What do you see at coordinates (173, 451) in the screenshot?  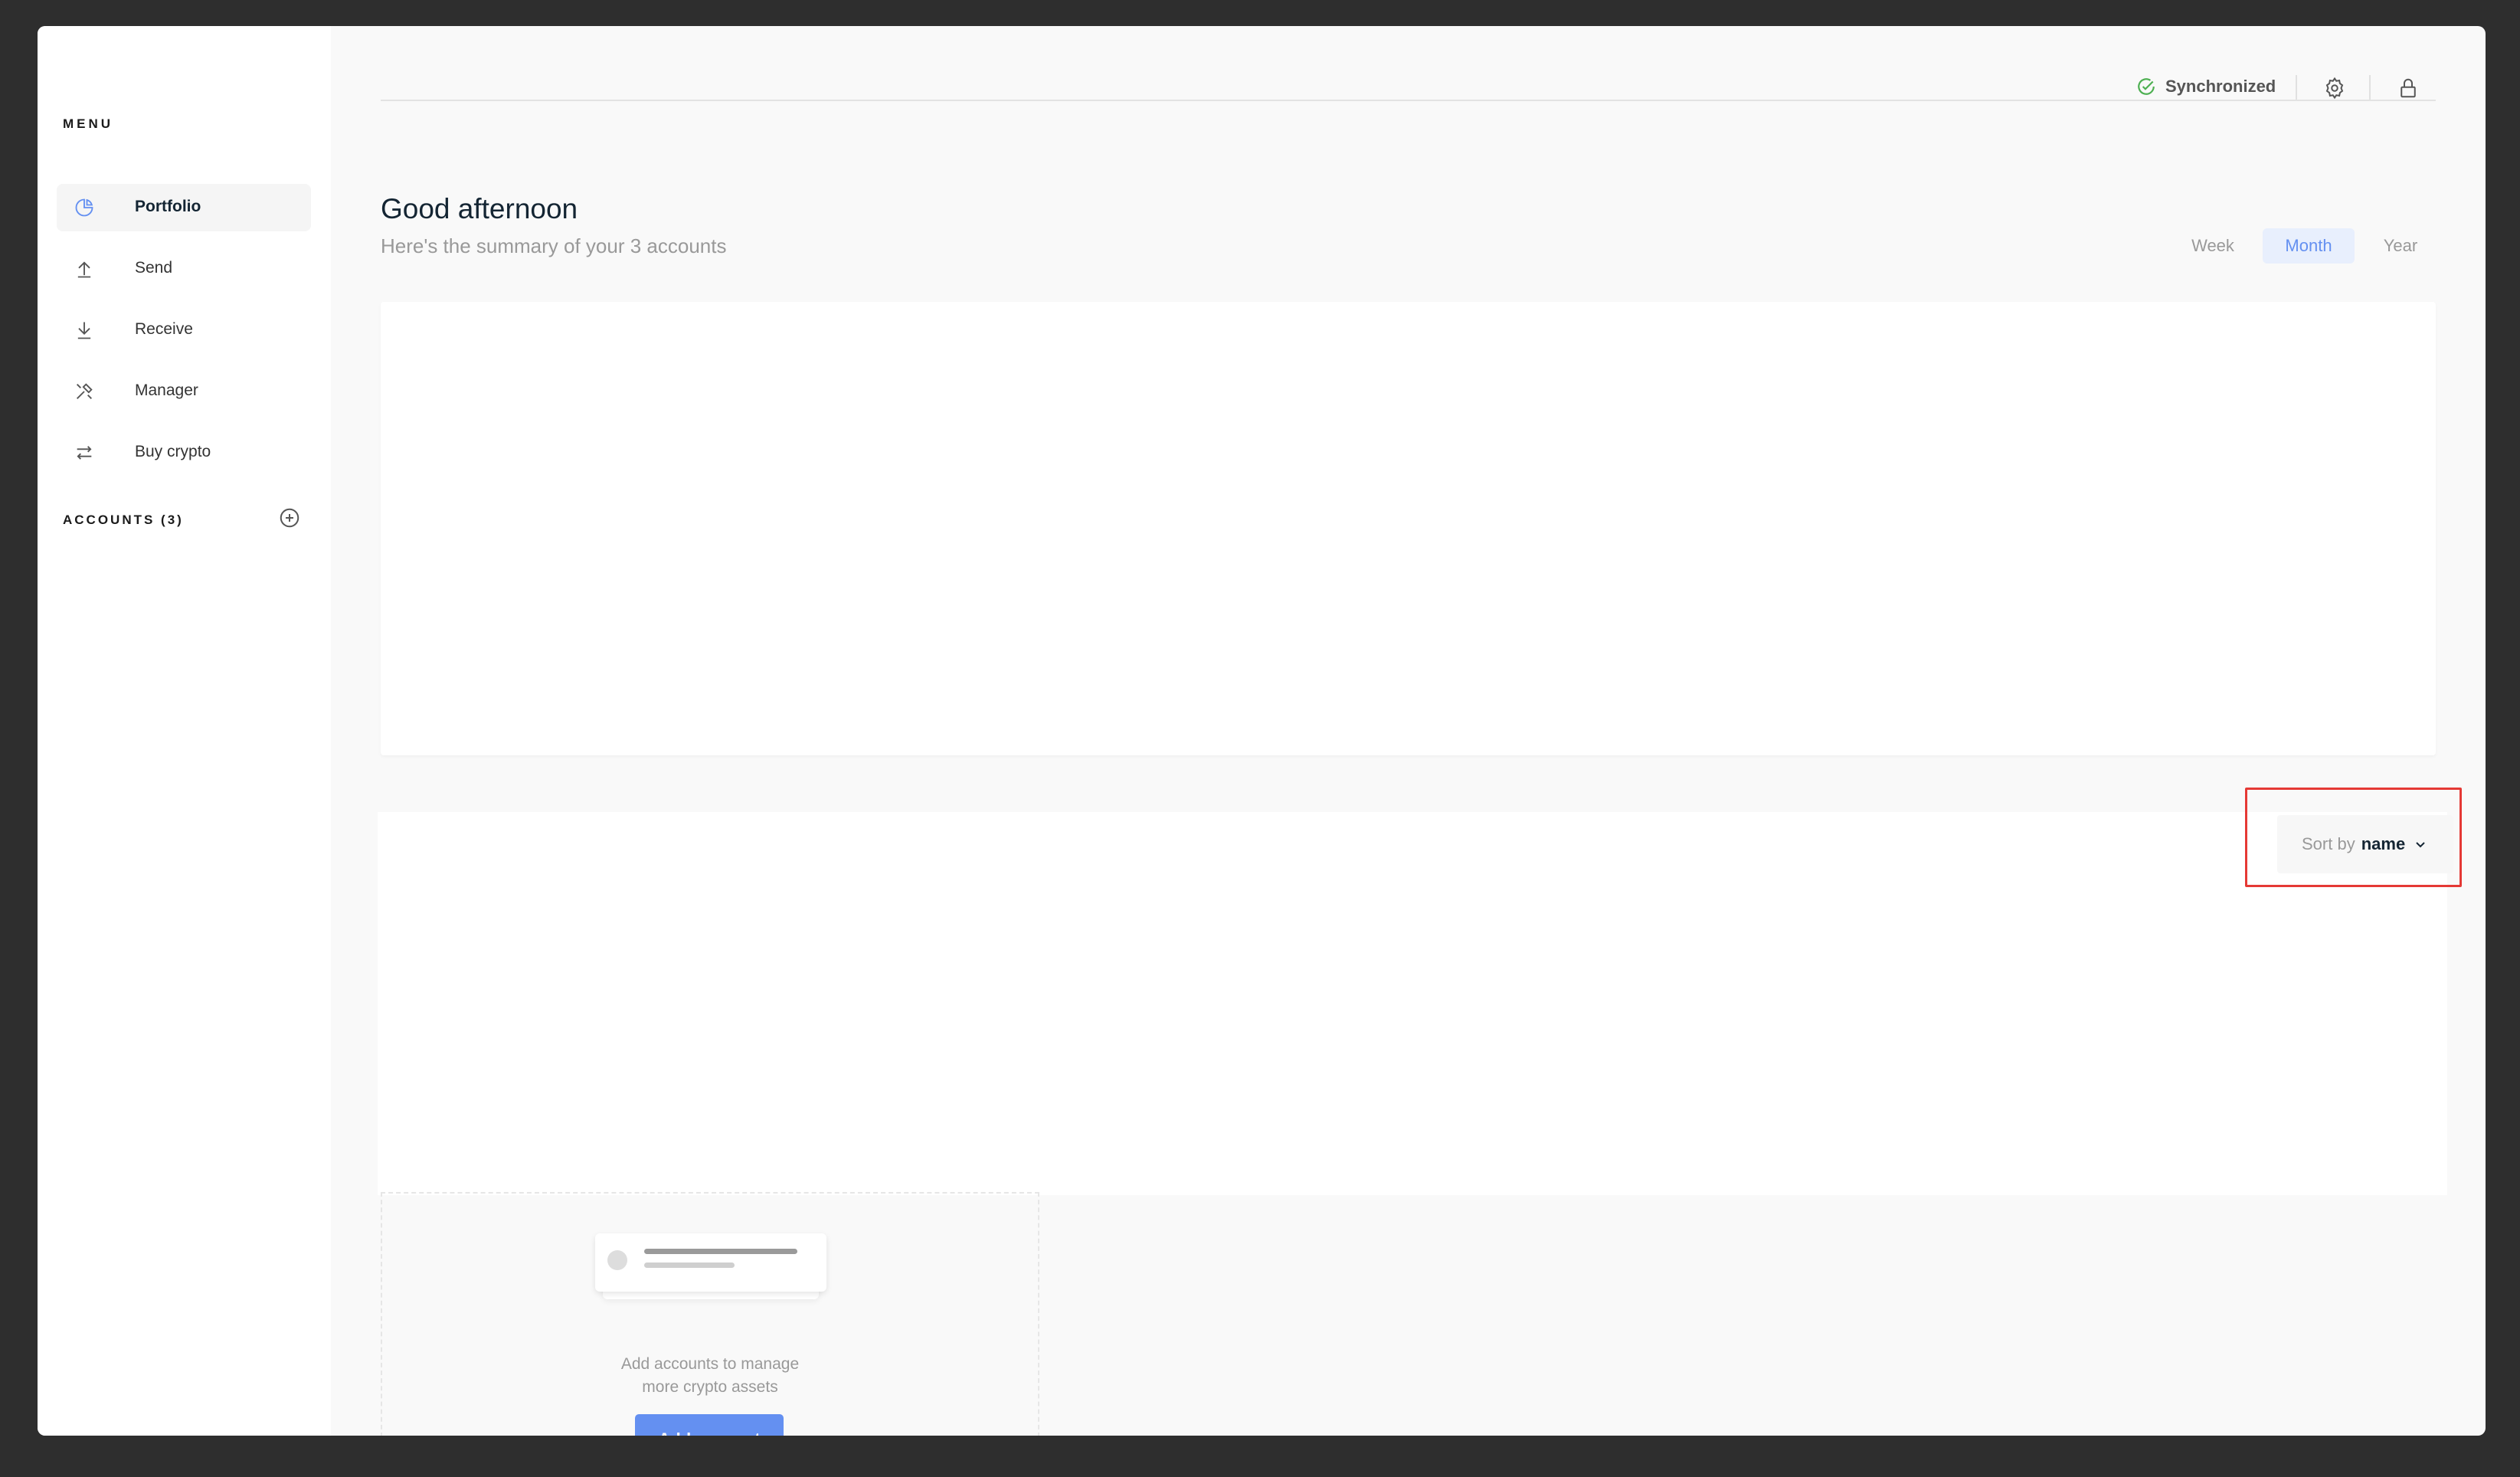 I see `sidebar-item-label: Buy crypto` at bounding box center [173, 451].